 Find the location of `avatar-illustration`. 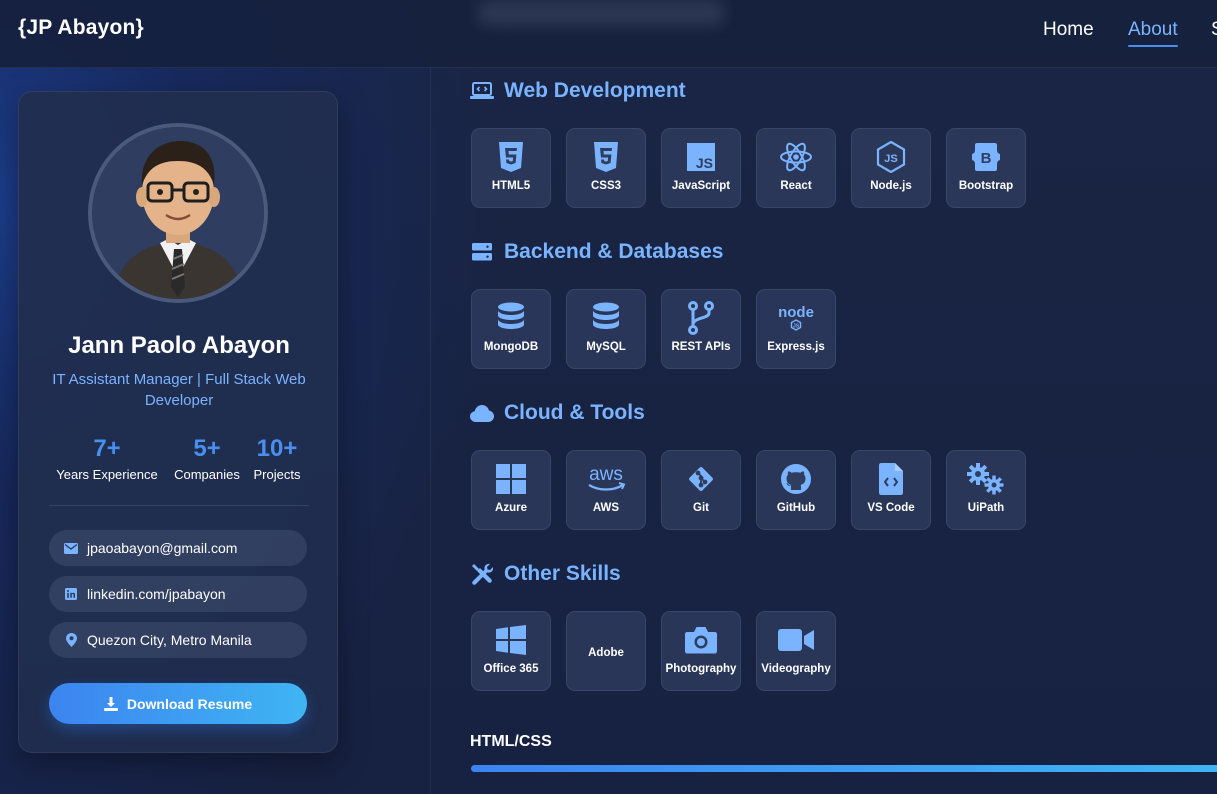

avatar-illustration is located at coordinates (178, 213).